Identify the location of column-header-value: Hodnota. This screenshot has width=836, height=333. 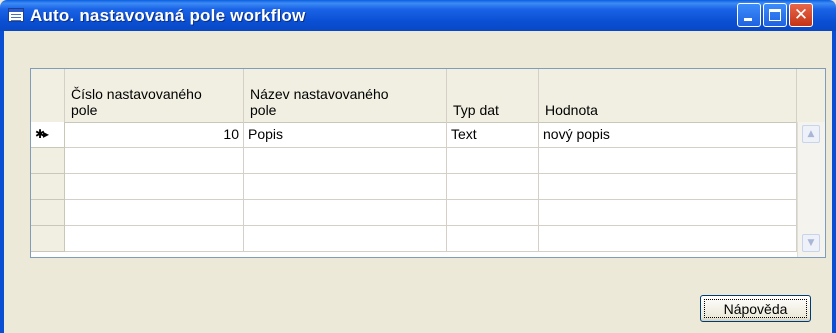
(668, 95).